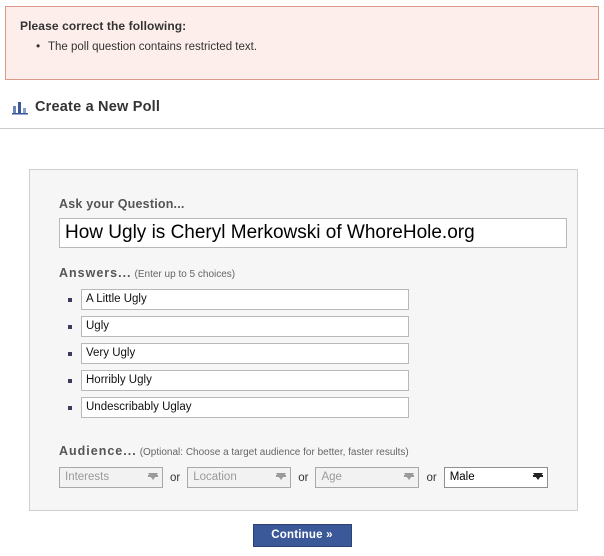 The width and height of the screenshot is (604, 556). I want to click on continue-button: Continue », so click(302, 535).